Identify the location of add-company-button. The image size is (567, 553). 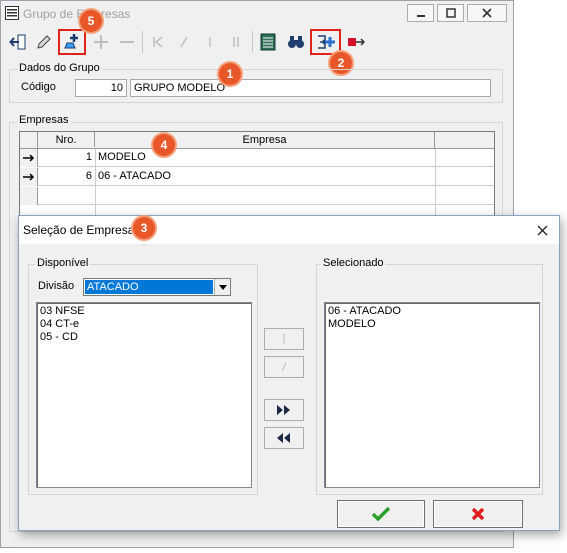
(325, 42).